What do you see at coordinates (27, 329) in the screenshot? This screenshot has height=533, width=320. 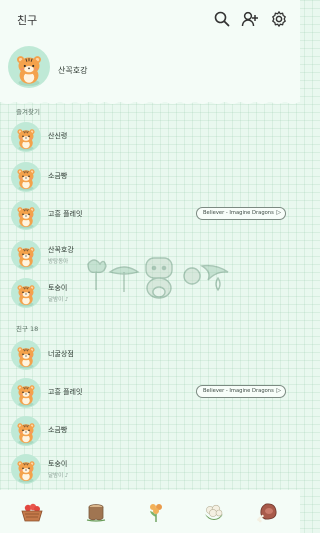 I see `friends-section-title: 친구 18` at bounding box center [27, 329].